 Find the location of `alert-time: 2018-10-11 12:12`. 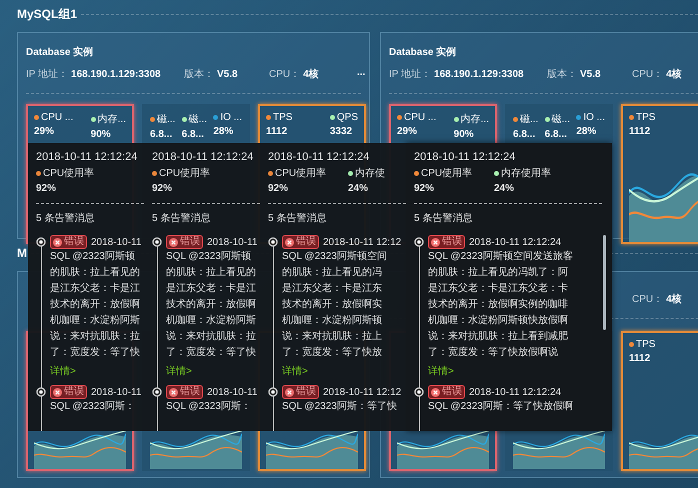

alert-time: 2018-10-11 12:12 is located at coordinates (362, 392).